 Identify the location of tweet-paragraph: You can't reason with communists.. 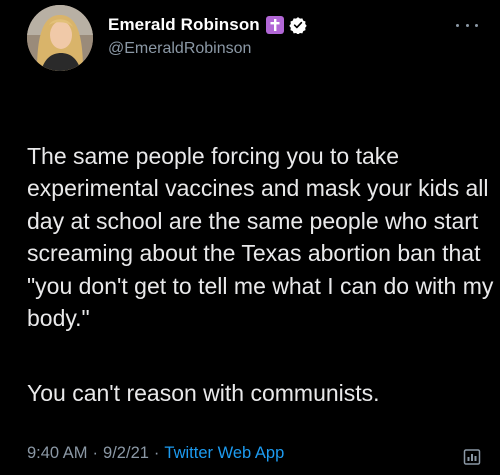
(203, 393).